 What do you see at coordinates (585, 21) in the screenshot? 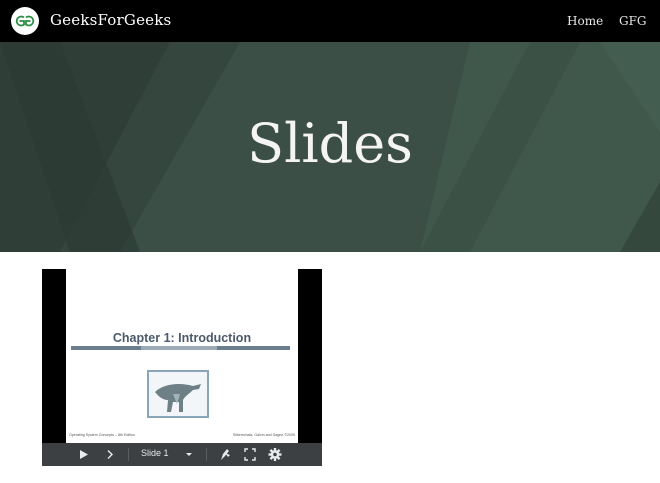
I see `nav-link-home: Home` at bounding box center [585, 21].